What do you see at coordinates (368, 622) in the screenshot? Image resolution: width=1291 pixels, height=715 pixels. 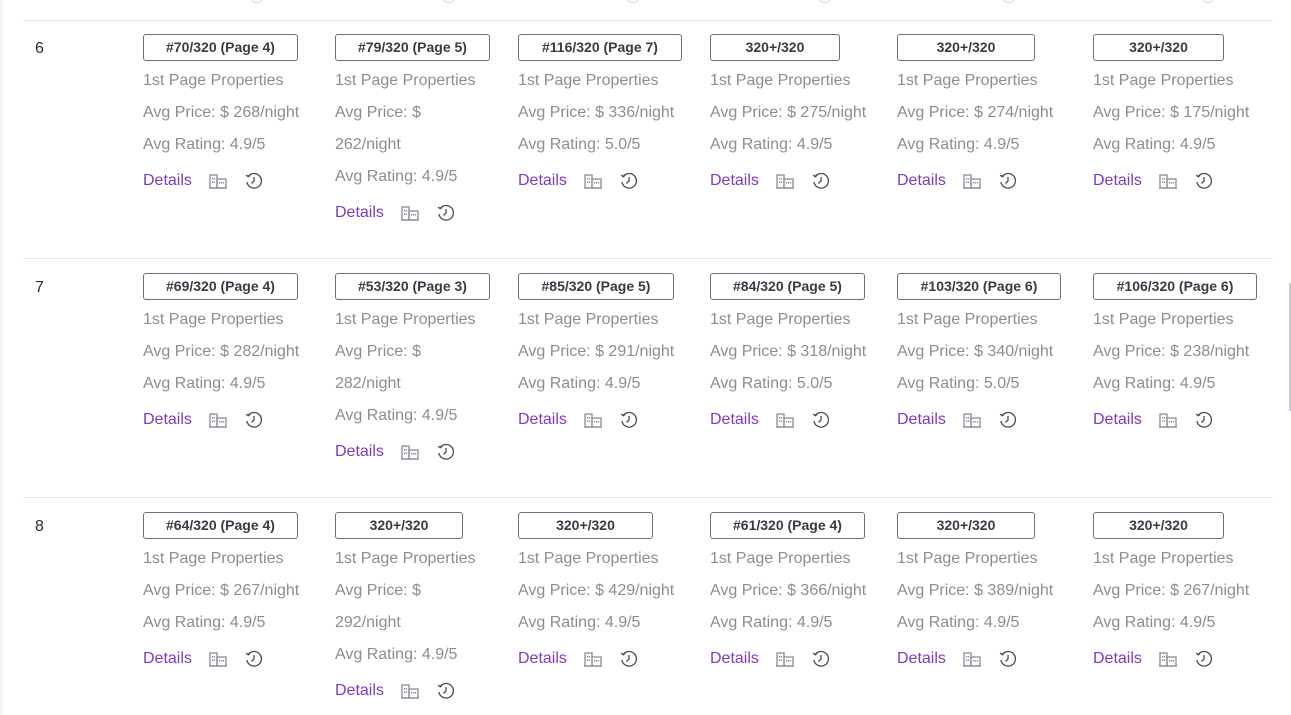 I see `avg-price: 292/night` at bounding box center [368, 622].